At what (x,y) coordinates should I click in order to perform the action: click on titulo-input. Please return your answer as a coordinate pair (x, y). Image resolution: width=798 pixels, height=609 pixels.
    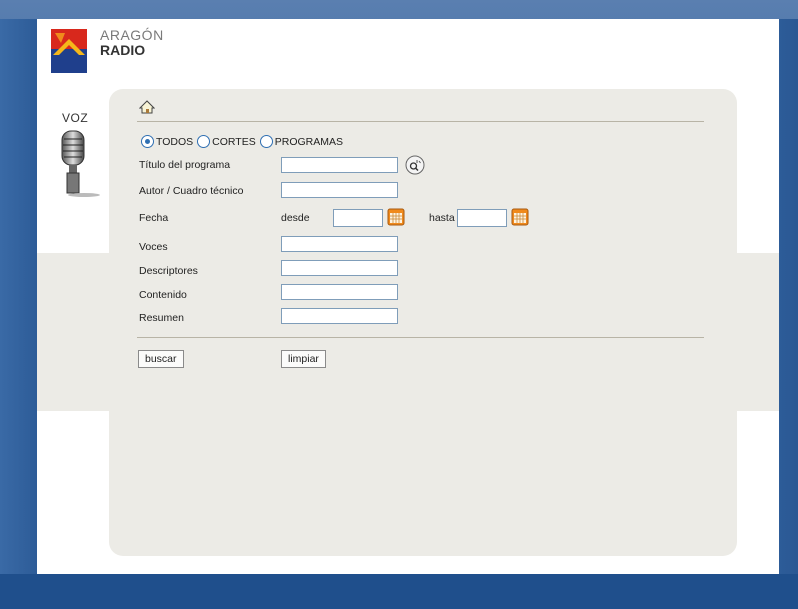
    Looking at the image, I should click on (339, 165).